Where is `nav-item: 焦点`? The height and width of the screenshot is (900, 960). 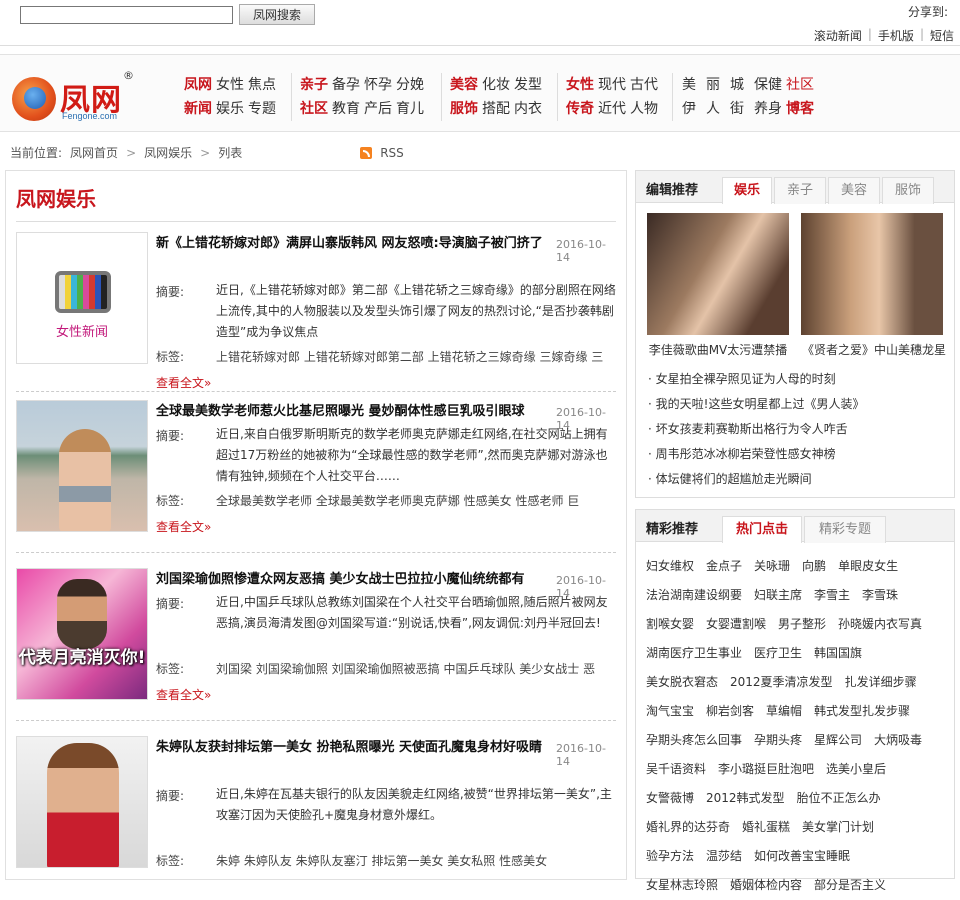
nav-item: 焦点 is located at coordinates (262, 85).